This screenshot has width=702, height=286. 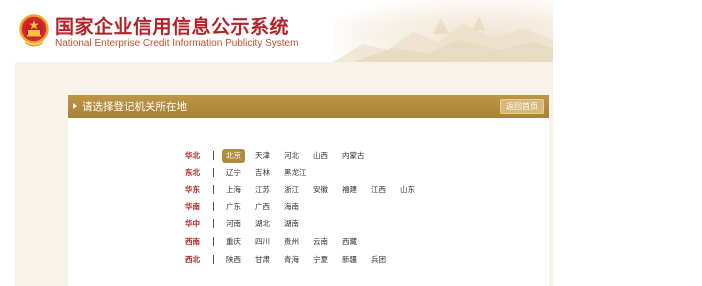 I want to click on province-link: 兵团, so click(x=378, y=260).